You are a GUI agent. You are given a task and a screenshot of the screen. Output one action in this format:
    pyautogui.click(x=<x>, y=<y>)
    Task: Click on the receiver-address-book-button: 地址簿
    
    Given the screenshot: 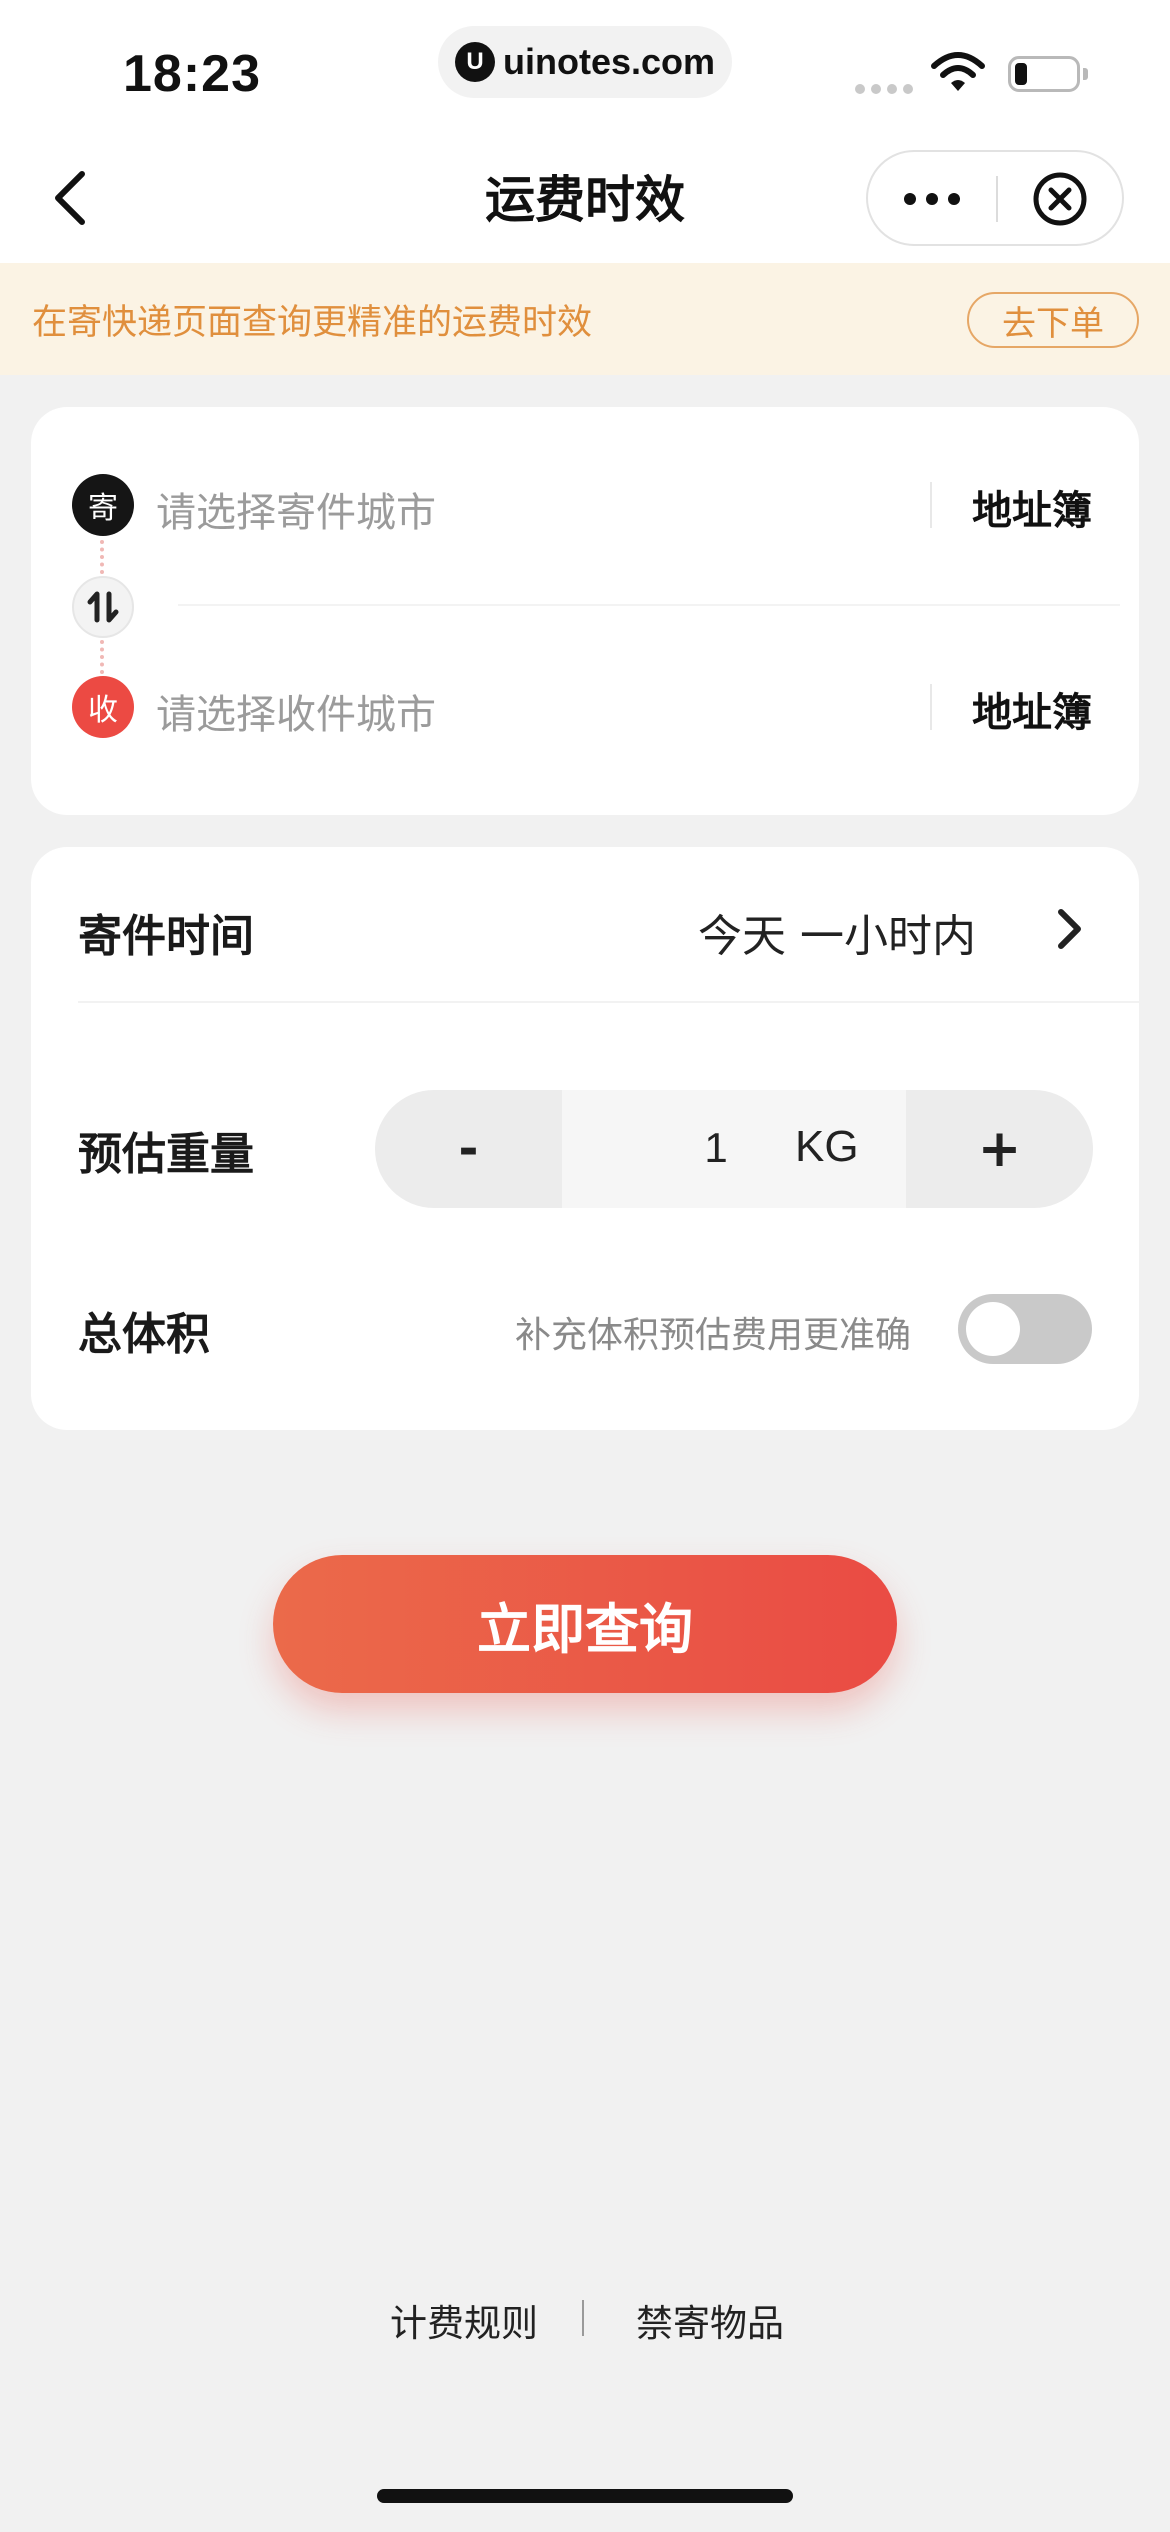 What is the action you would take?
    pyautogui.click(x=1032, y=709)
    